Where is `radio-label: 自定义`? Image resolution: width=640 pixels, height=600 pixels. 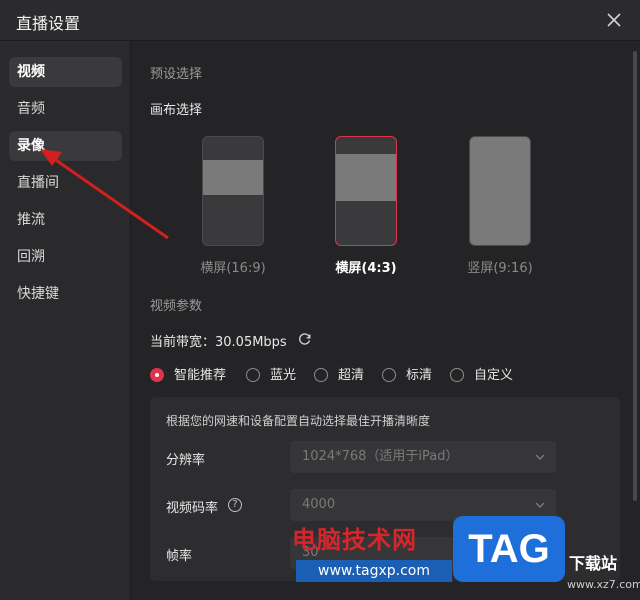
radio-label: 自定义 is located at coordinates (494, 375).